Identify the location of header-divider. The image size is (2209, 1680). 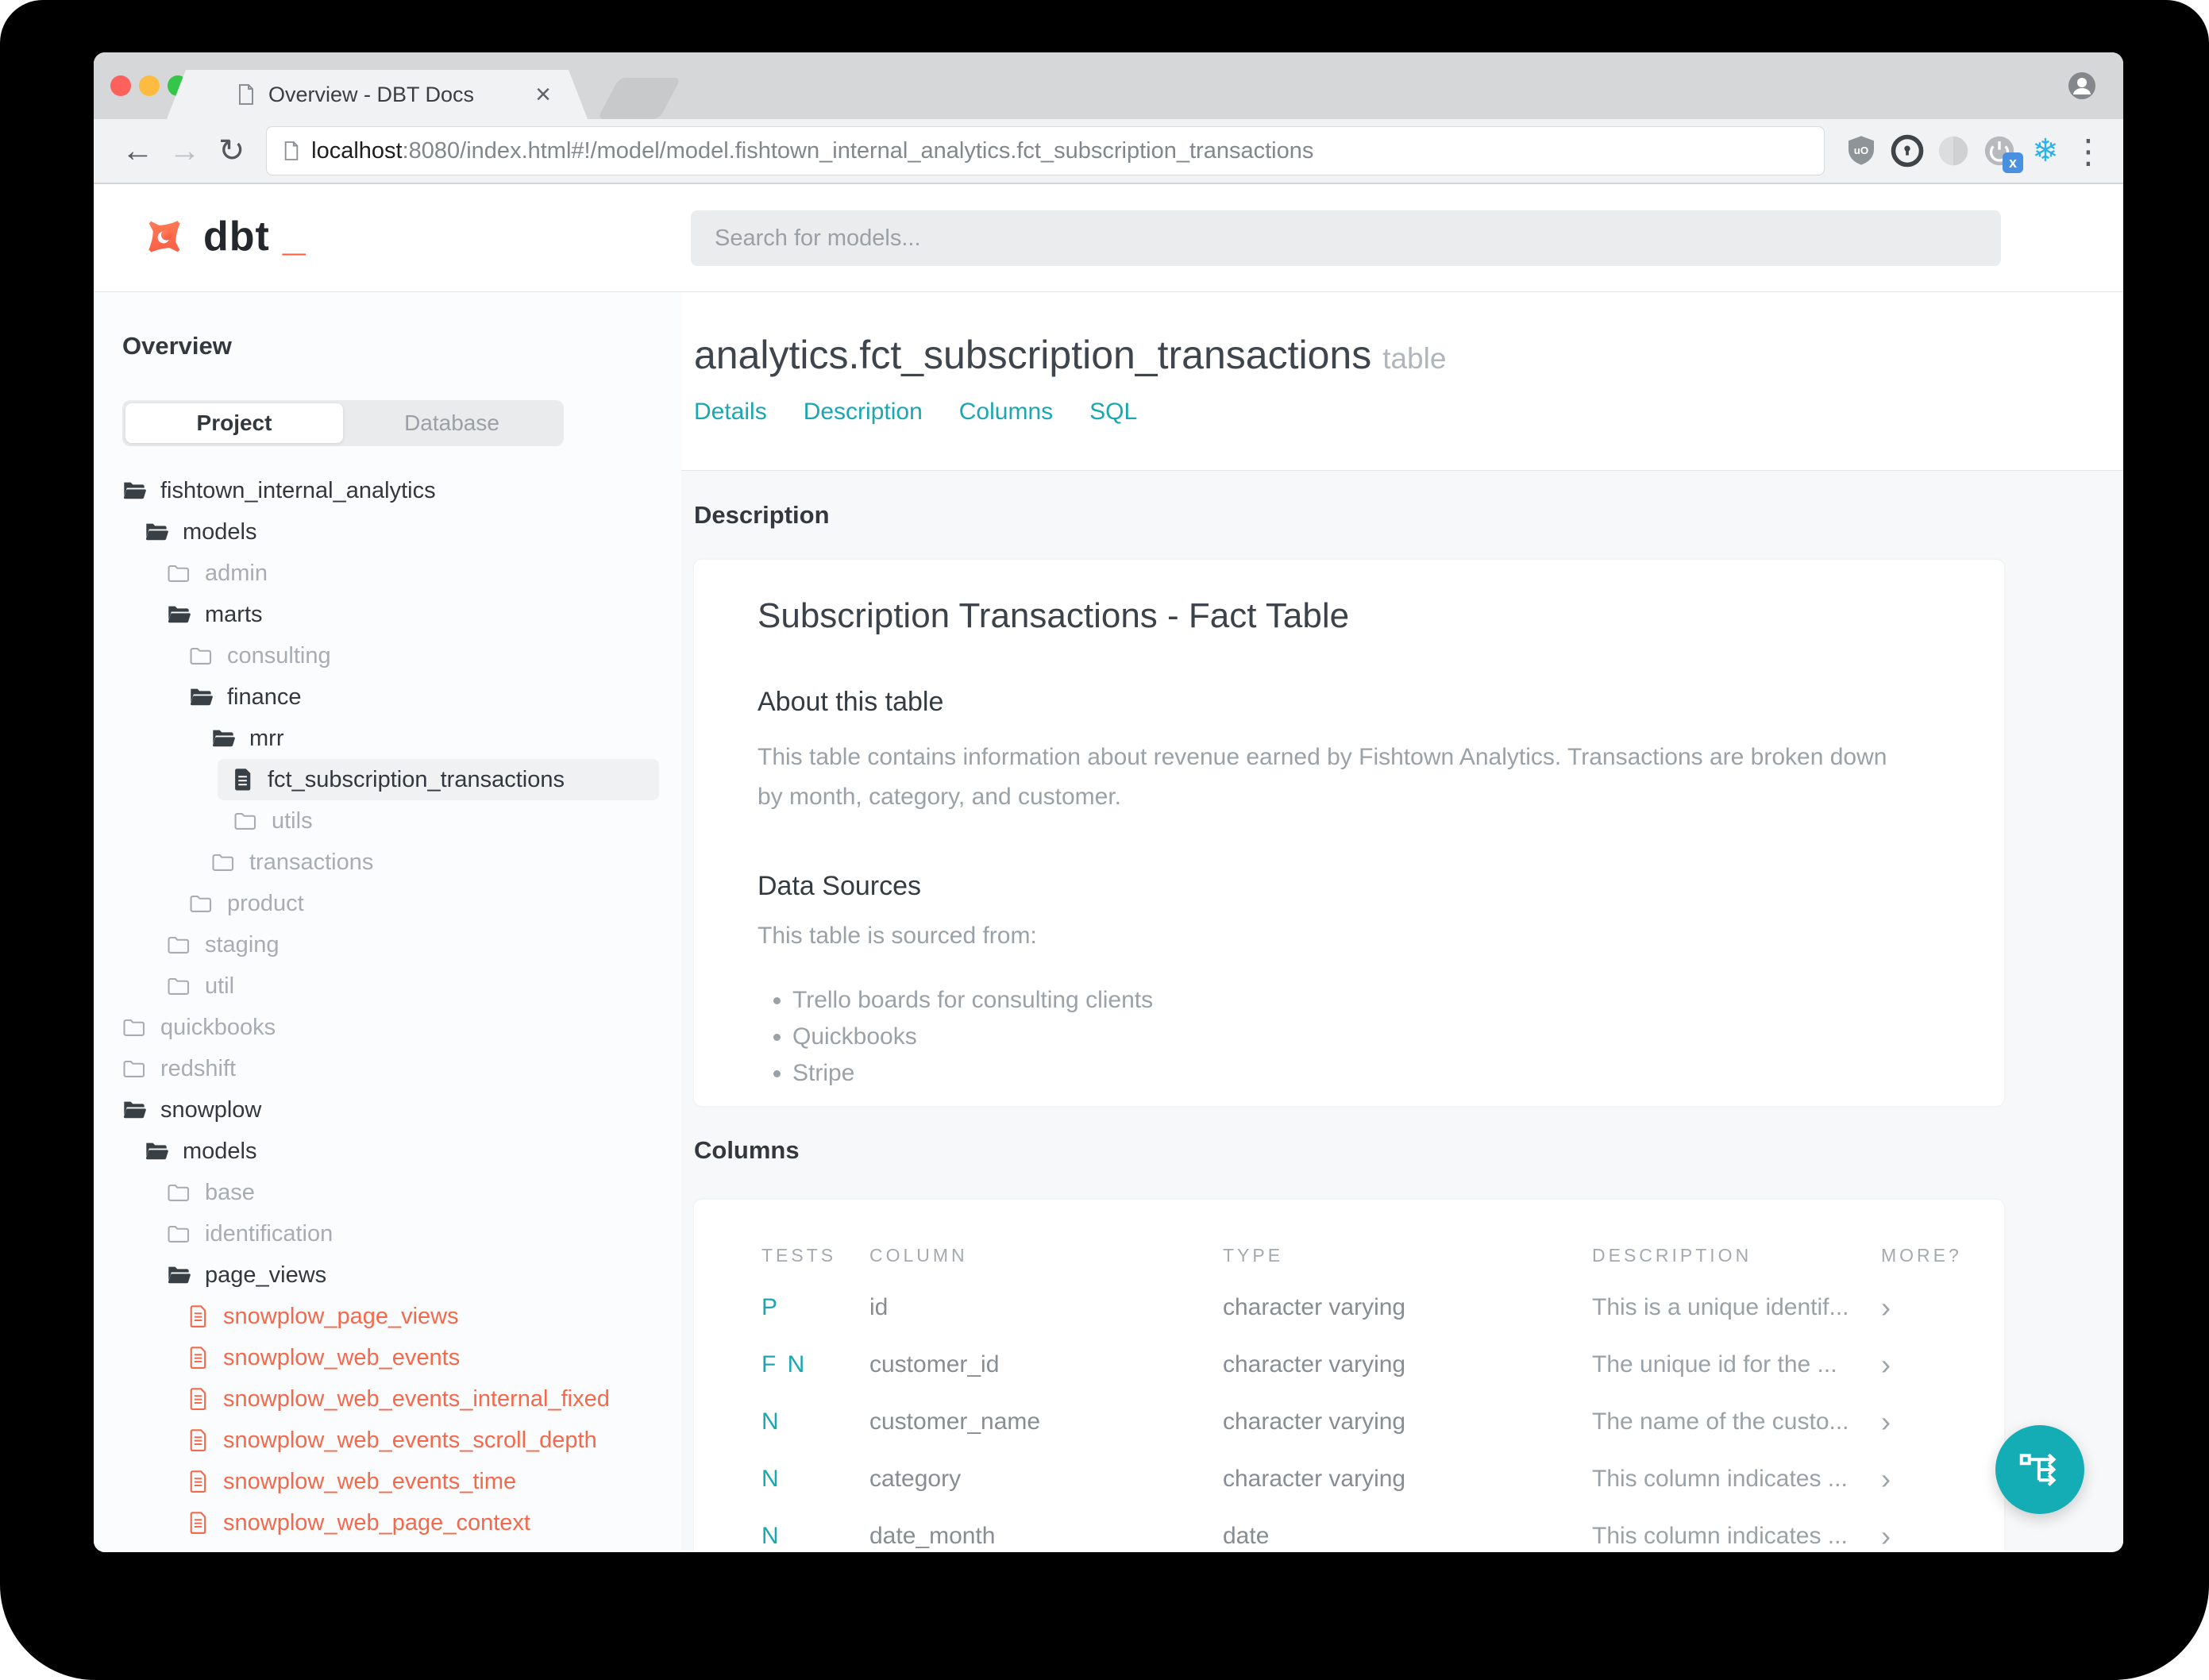
(1402, 470).